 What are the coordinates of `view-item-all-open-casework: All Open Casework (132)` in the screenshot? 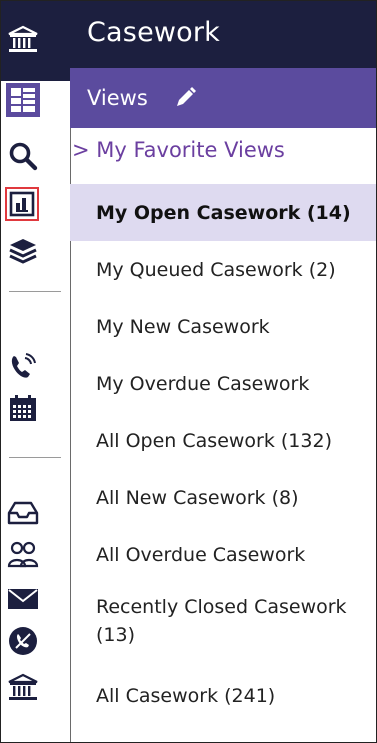 It's located at (223, 440).